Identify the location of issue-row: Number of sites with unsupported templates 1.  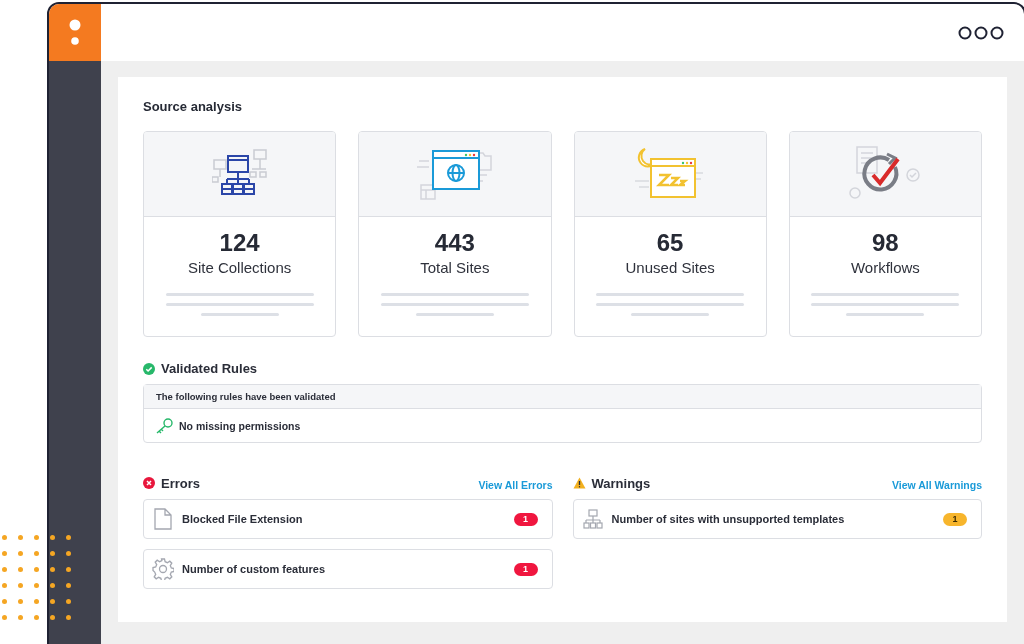
(777, 519).